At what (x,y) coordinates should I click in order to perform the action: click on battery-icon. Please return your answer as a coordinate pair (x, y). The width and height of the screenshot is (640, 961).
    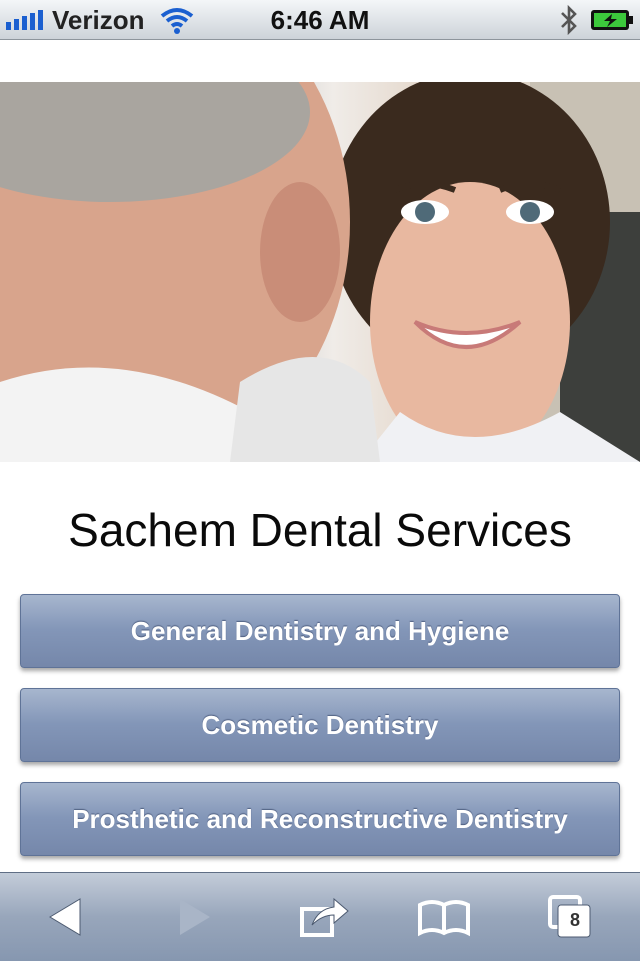
    Looking at the image, I should click on (612, 20).